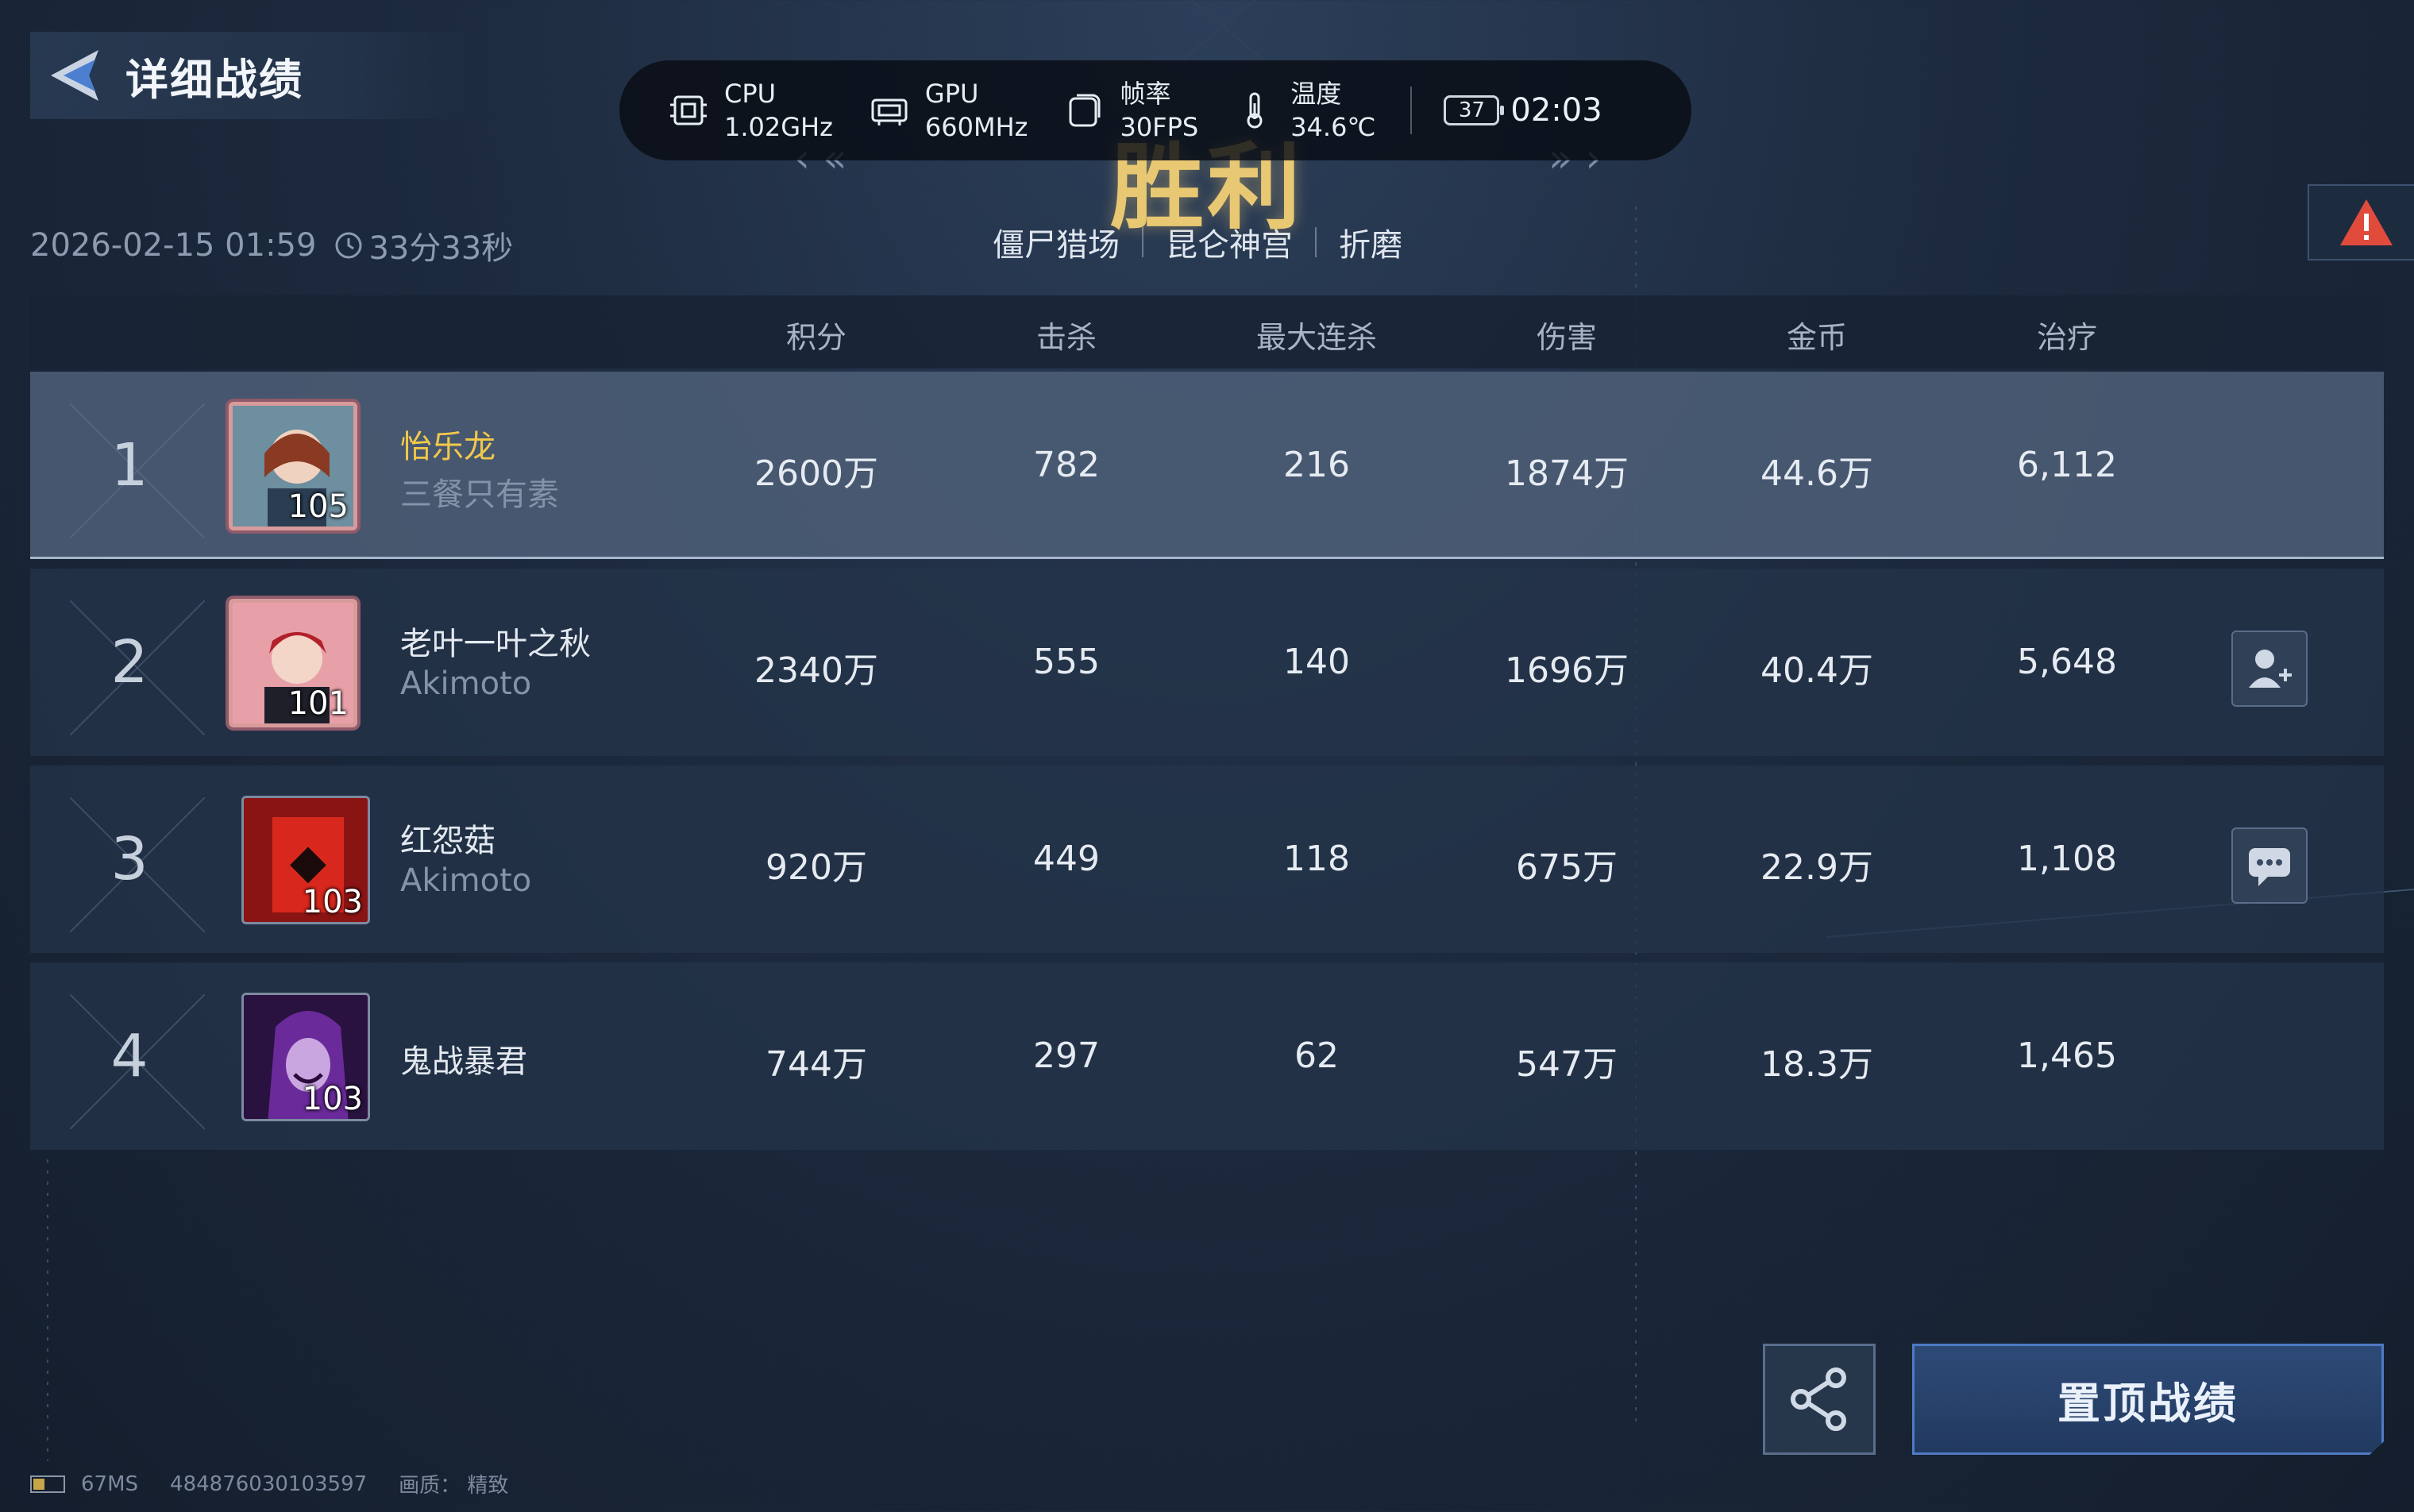 This screenshot has height=1512, width=2414. I want to click on cell-damage: 547万, so click(1567, 1064).